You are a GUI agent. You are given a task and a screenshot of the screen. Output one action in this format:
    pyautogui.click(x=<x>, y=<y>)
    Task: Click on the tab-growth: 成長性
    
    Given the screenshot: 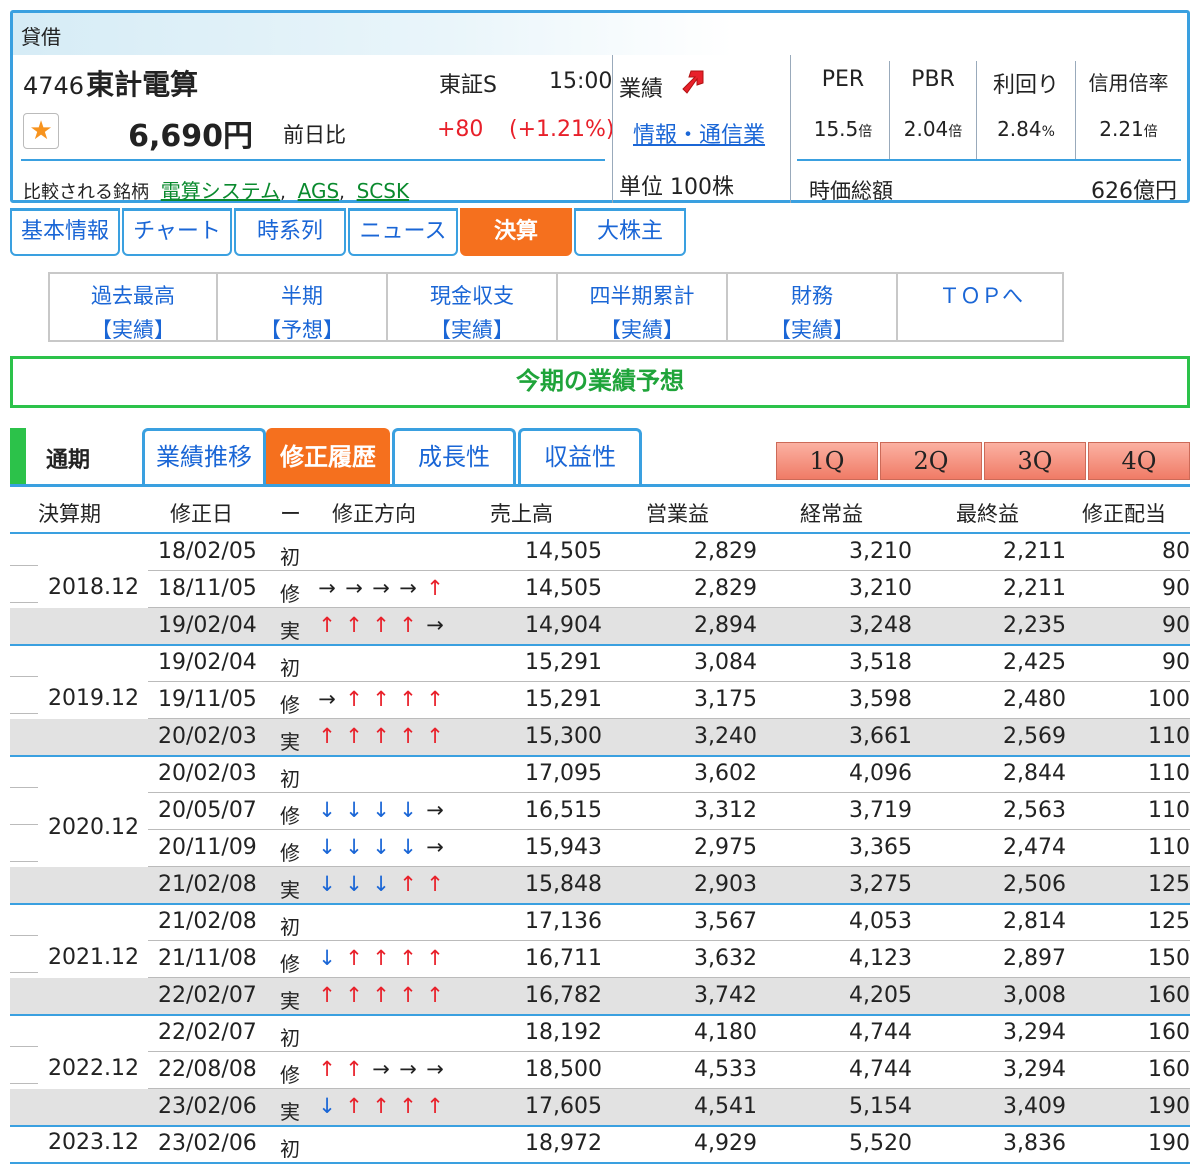 What is the action you would take?
    pyautogui.click(x=454, y=457)
    